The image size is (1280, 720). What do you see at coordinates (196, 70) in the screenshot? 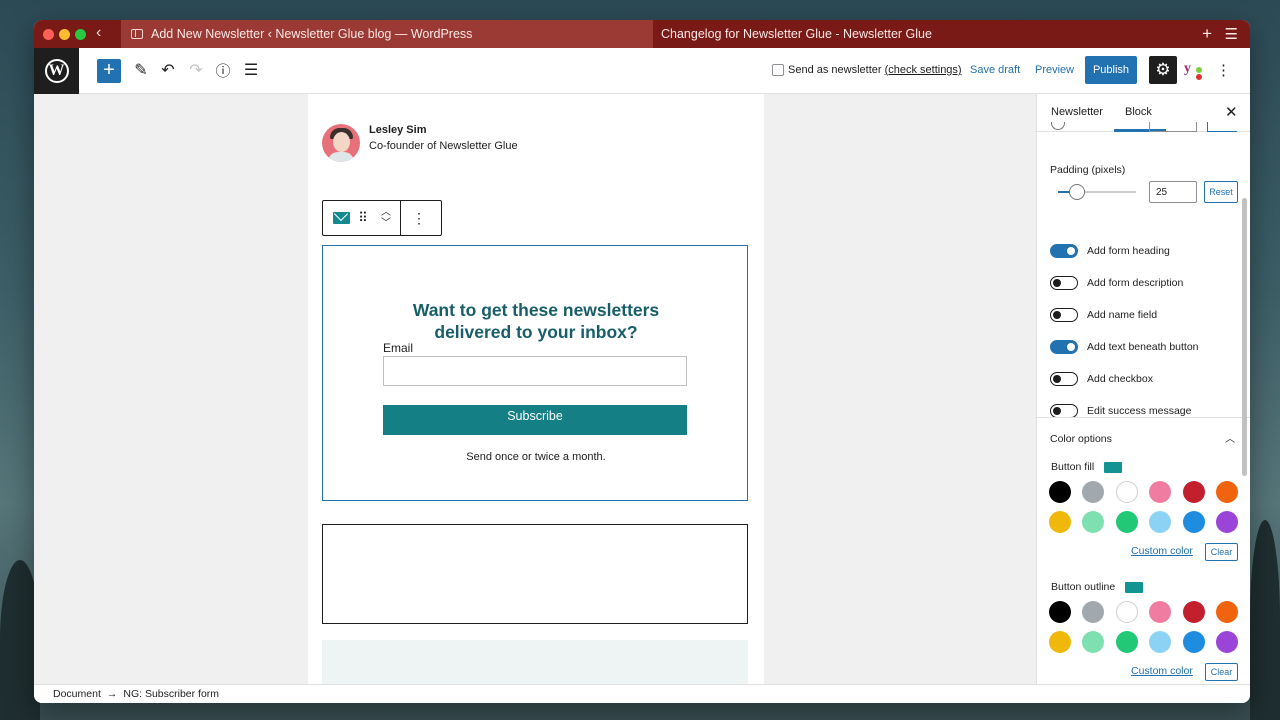
I see `redo-icon: ↷` at bounding box center [196, 70].